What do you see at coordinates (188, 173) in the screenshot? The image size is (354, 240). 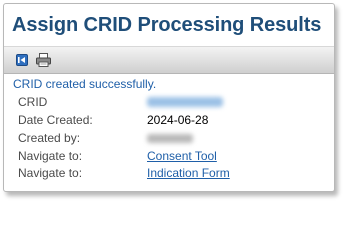 I see `indication-form-link: Indication Form` at bounding box center [188, 173].